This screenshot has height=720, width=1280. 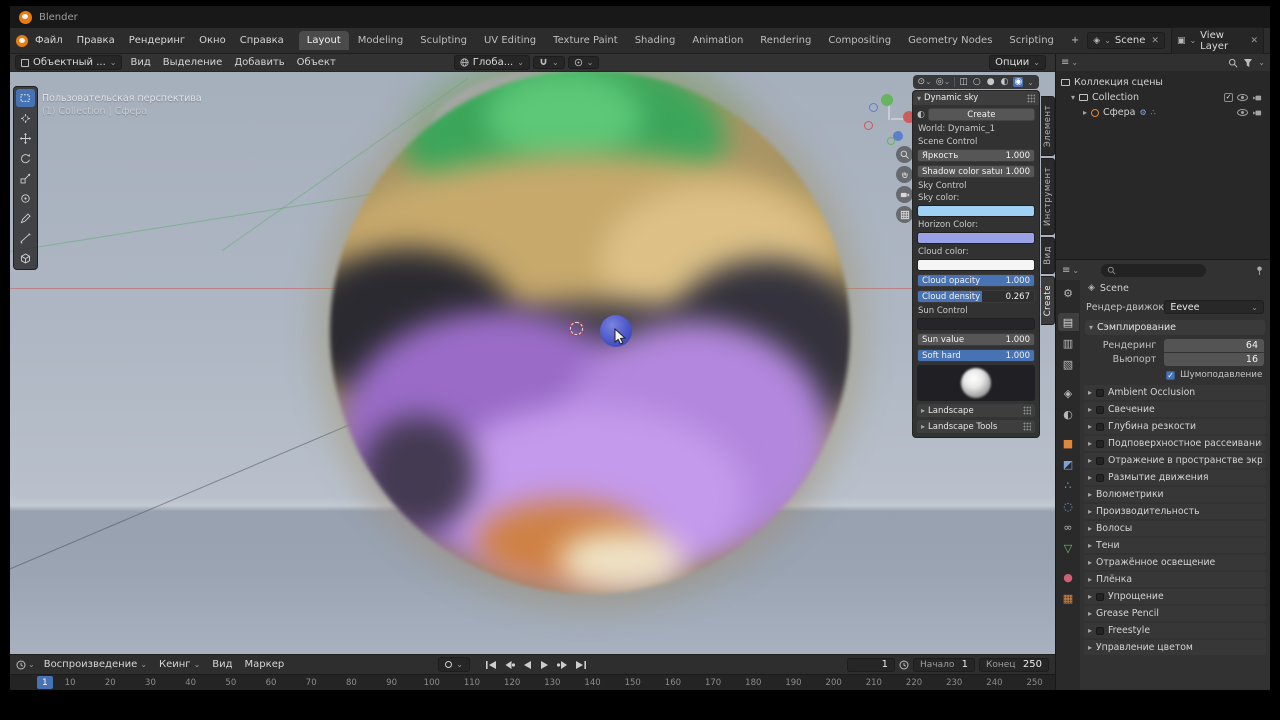 What do you see at coordinates (1175, 596) in the screenshot?
I see `properties-section: ▸ Упрощение` at bounding box center [1175, 596].